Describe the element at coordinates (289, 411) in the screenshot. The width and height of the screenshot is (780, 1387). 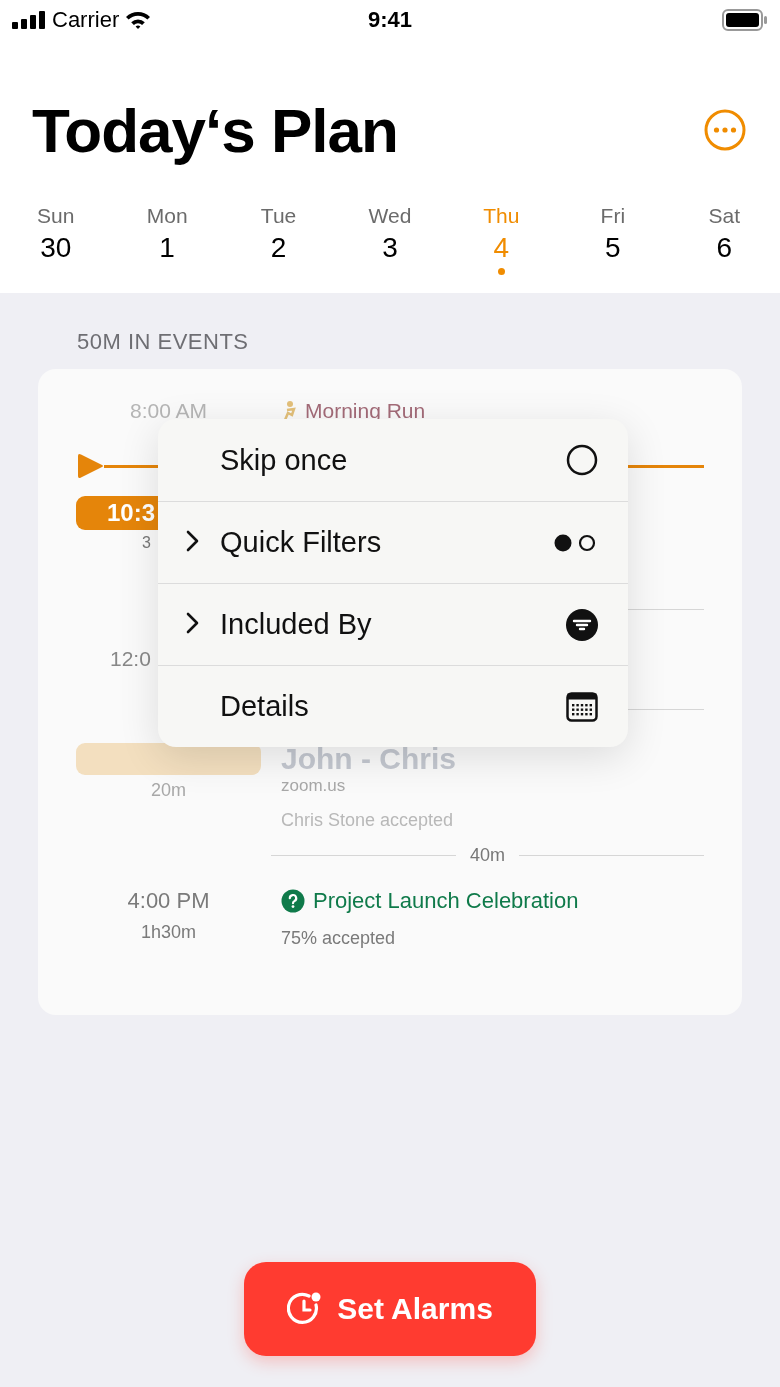
I see `runner-icon` at that location.